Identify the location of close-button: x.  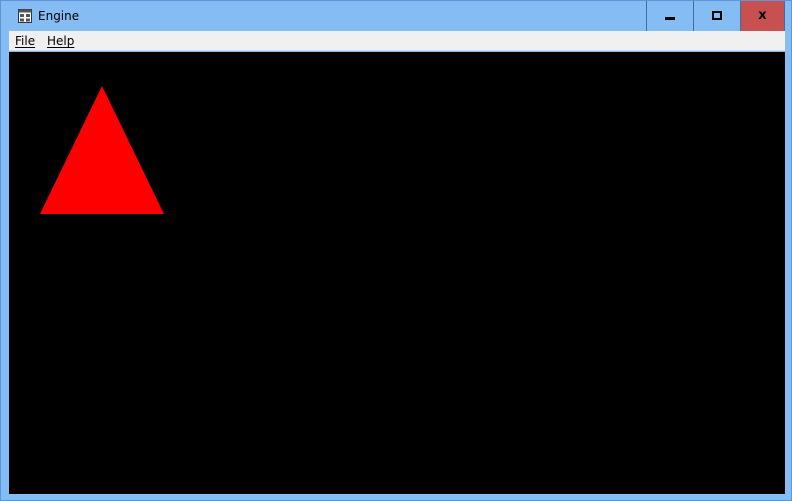
(762, 16).